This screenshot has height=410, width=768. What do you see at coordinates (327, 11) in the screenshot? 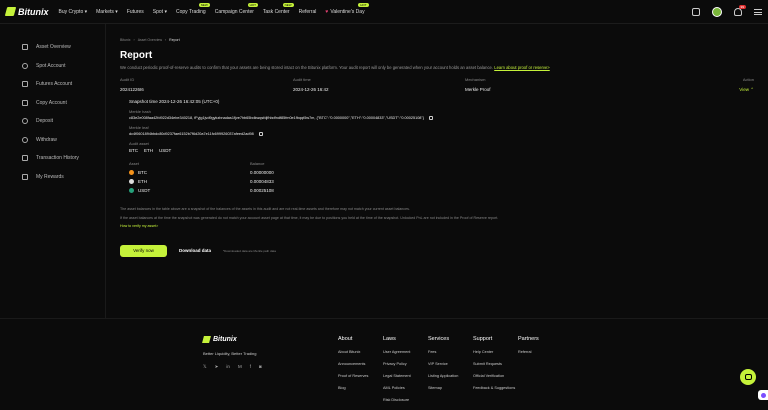
I see `heart-icon: ♥` at bounding box center [327, 11].